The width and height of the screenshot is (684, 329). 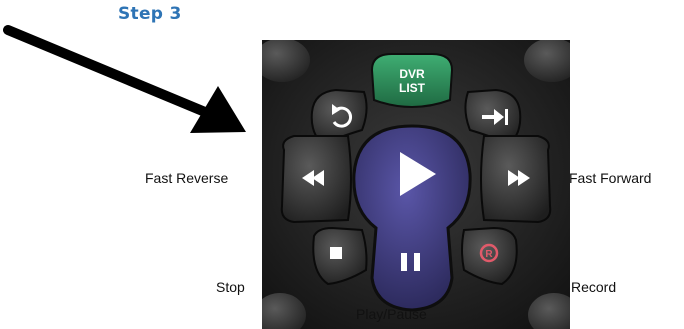 What do you see at coordinates (516, 179) in the screenshot?
I see `fast-forward-button` at bounding box center [516, 179].